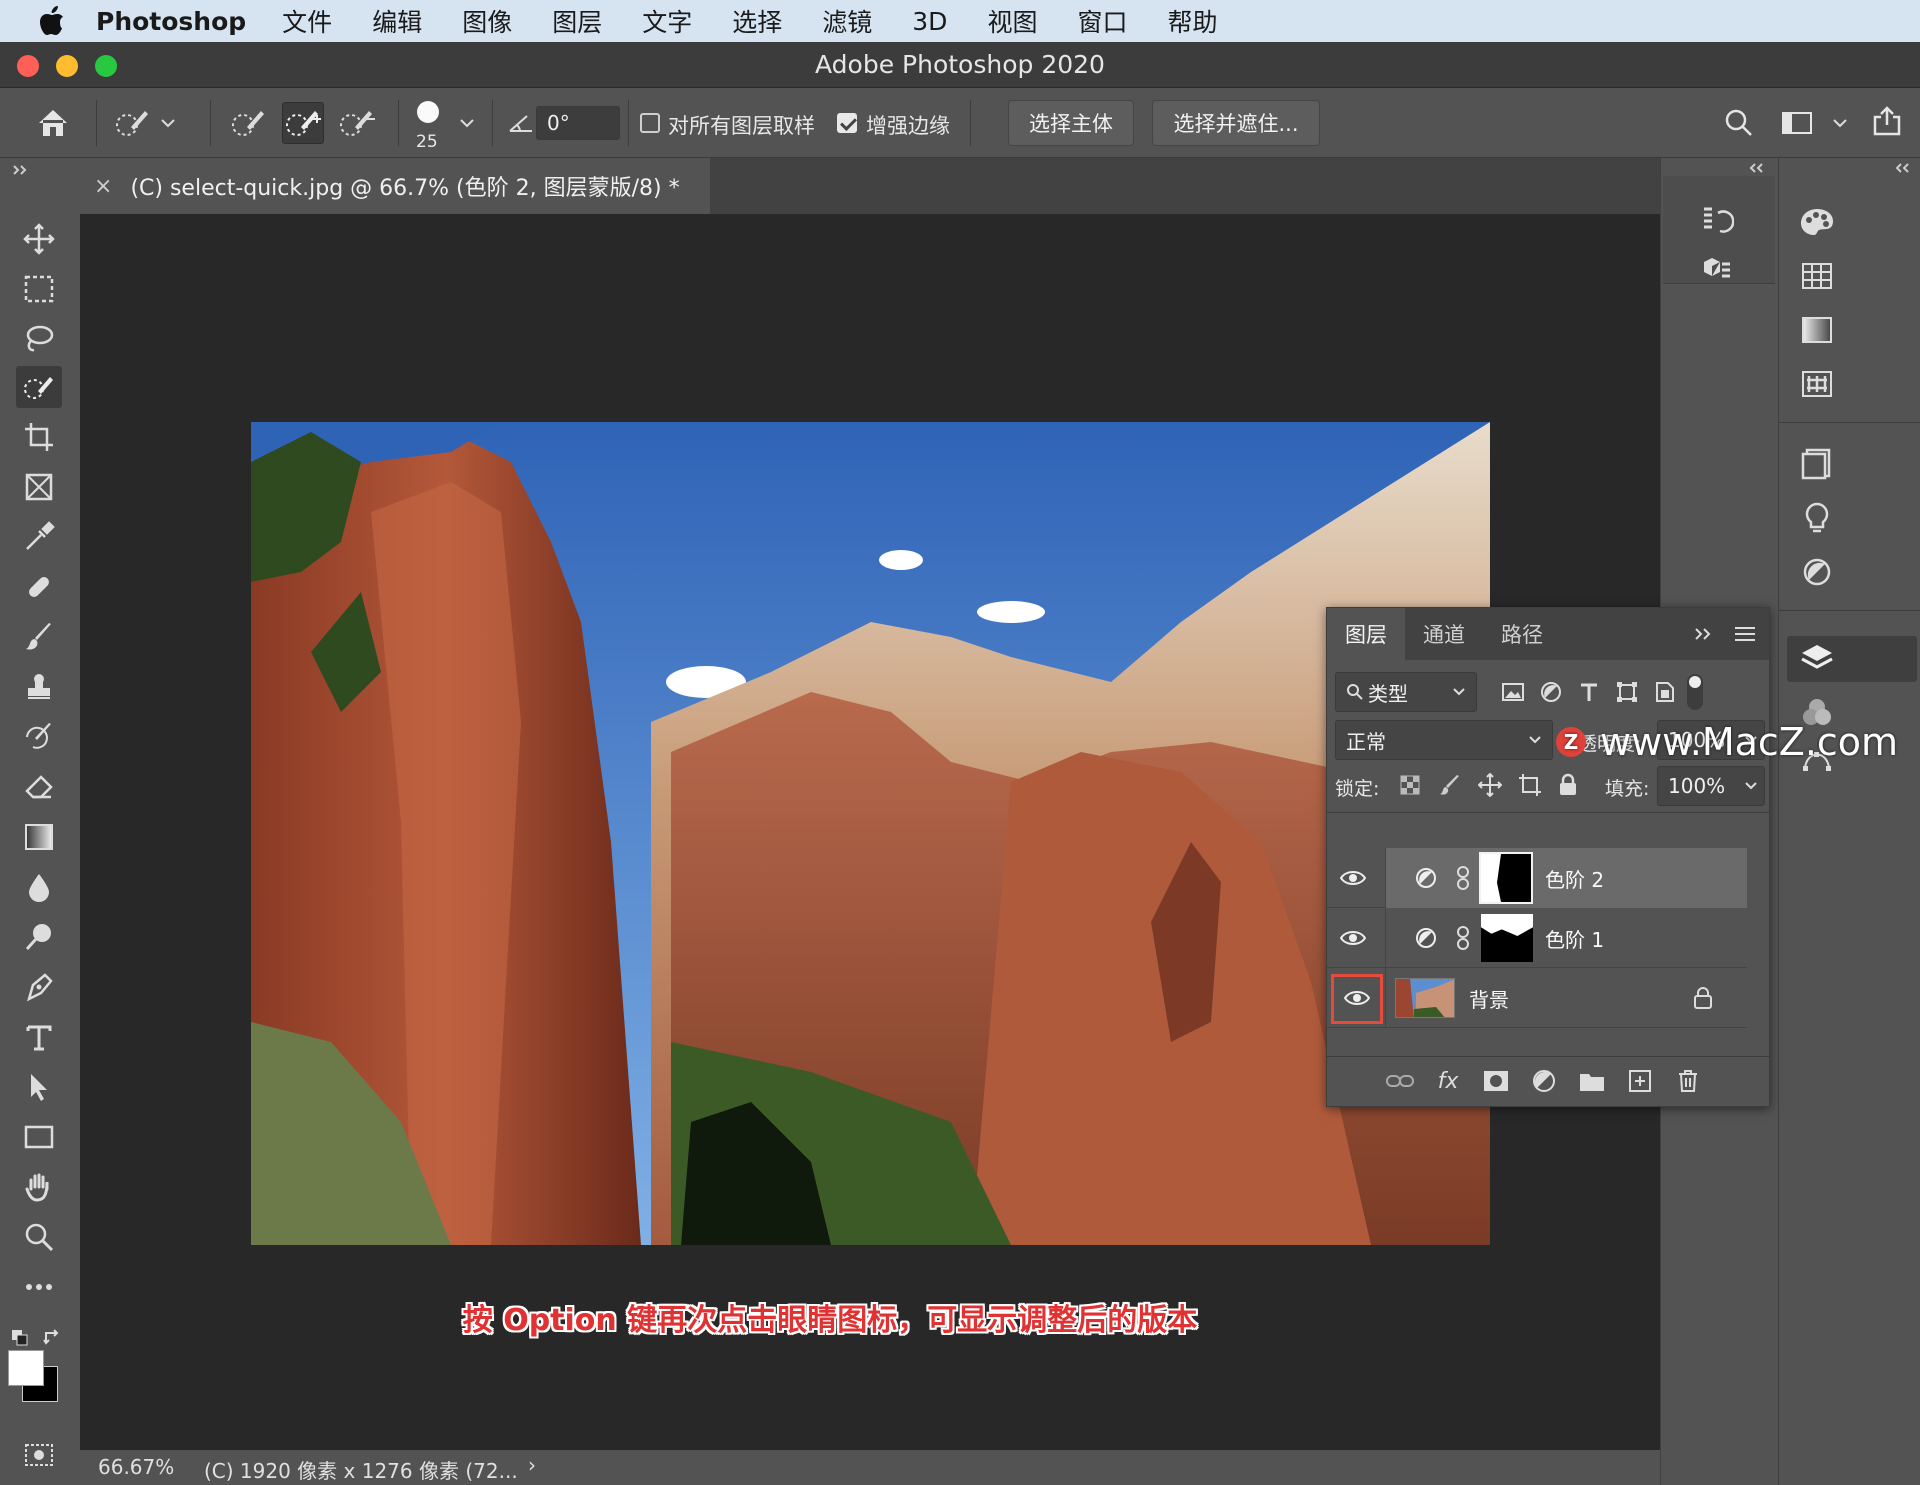  Describe the element at coordinates (1366, 634) in the screenshot. I see `tab-layers: 图层` at that location.